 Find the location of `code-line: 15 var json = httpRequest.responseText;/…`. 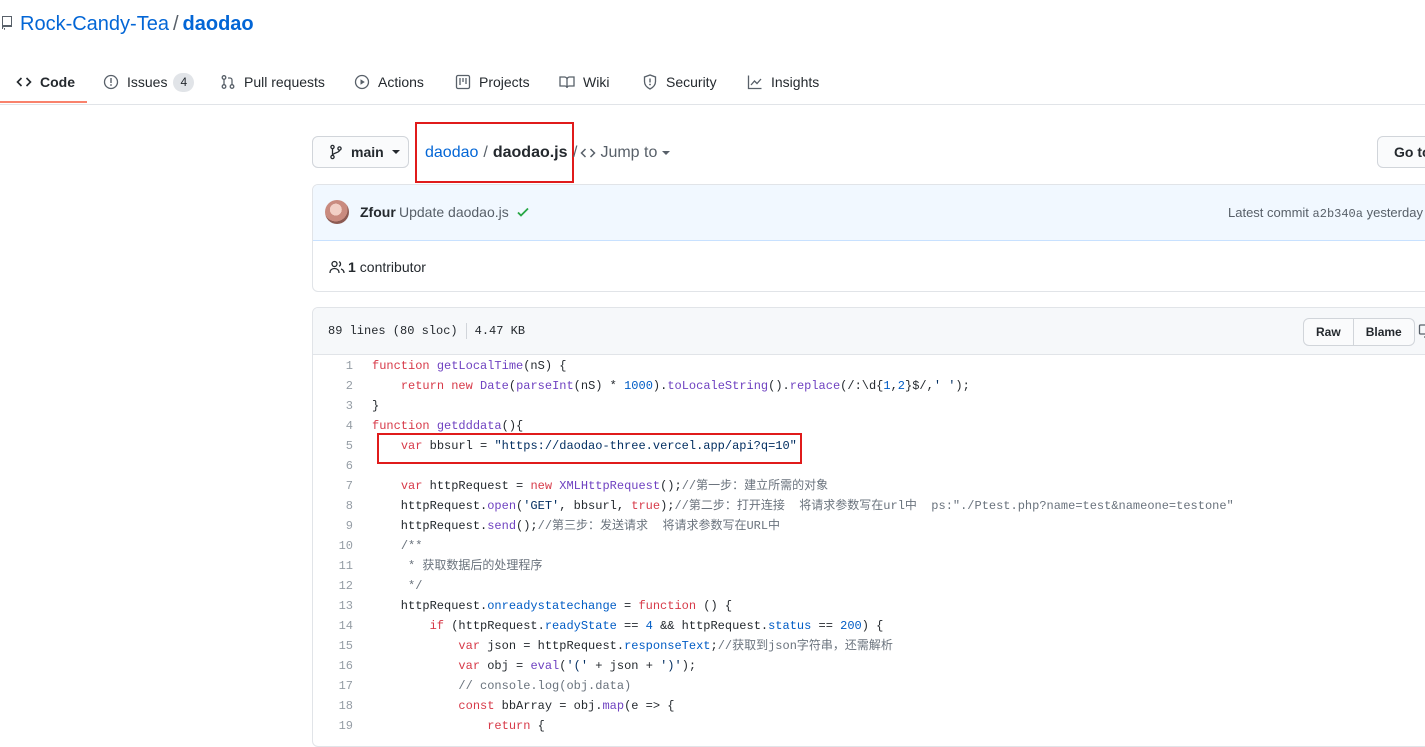

code-line: 15 var json = httpRequest.responseText;/… is located at coordinates (869, 646).